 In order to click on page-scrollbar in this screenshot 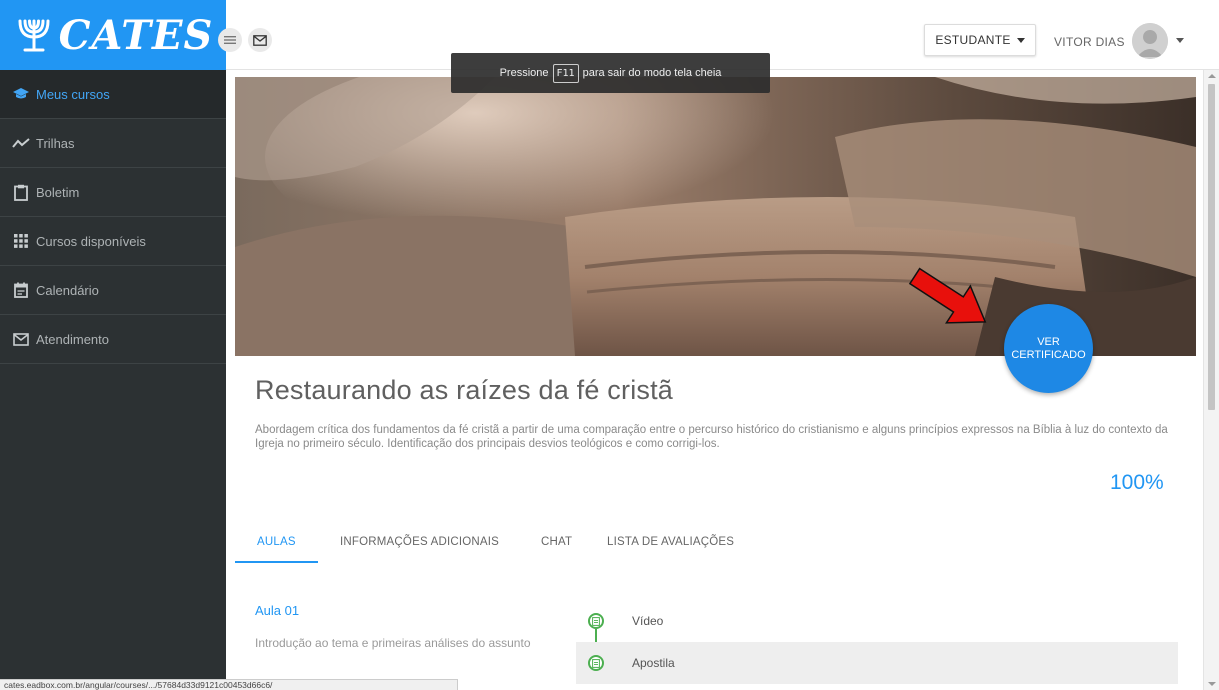, I will do `click(1211, 380)`.